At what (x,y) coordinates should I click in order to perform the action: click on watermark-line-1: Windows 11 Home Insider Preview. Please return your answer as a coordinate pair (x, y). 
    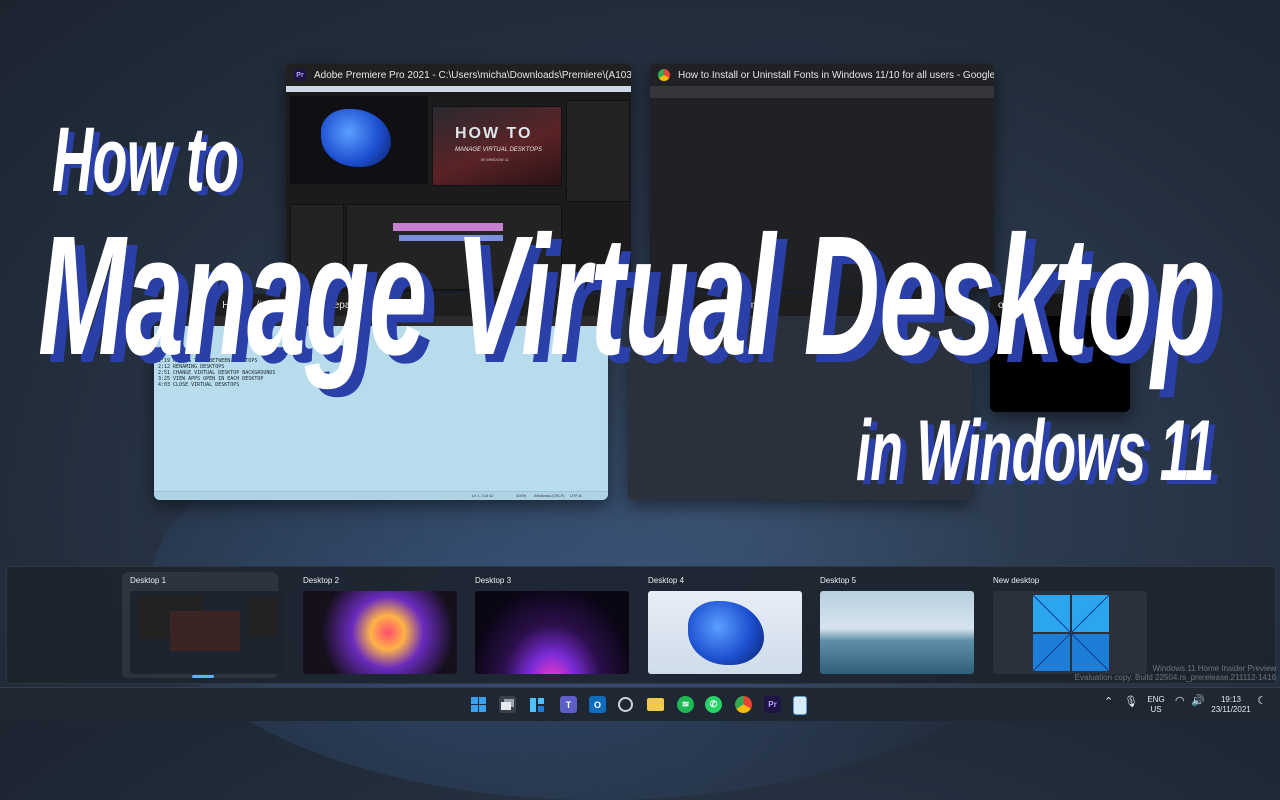
    Looking at the image, I should click on (1214, 668).